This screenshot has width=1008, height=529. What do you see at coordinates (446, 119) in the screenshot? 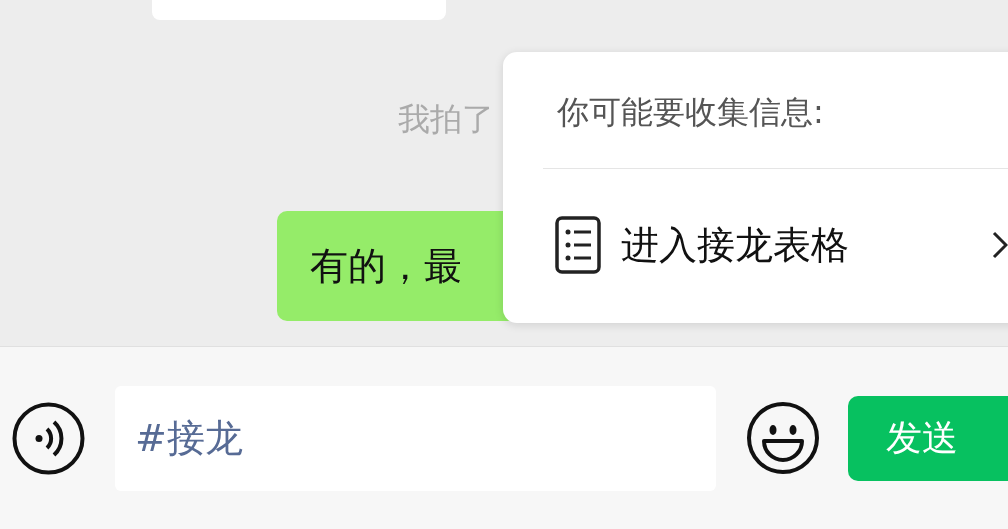
I see `system-message: 我拍了` at bounding box center [446, 119].